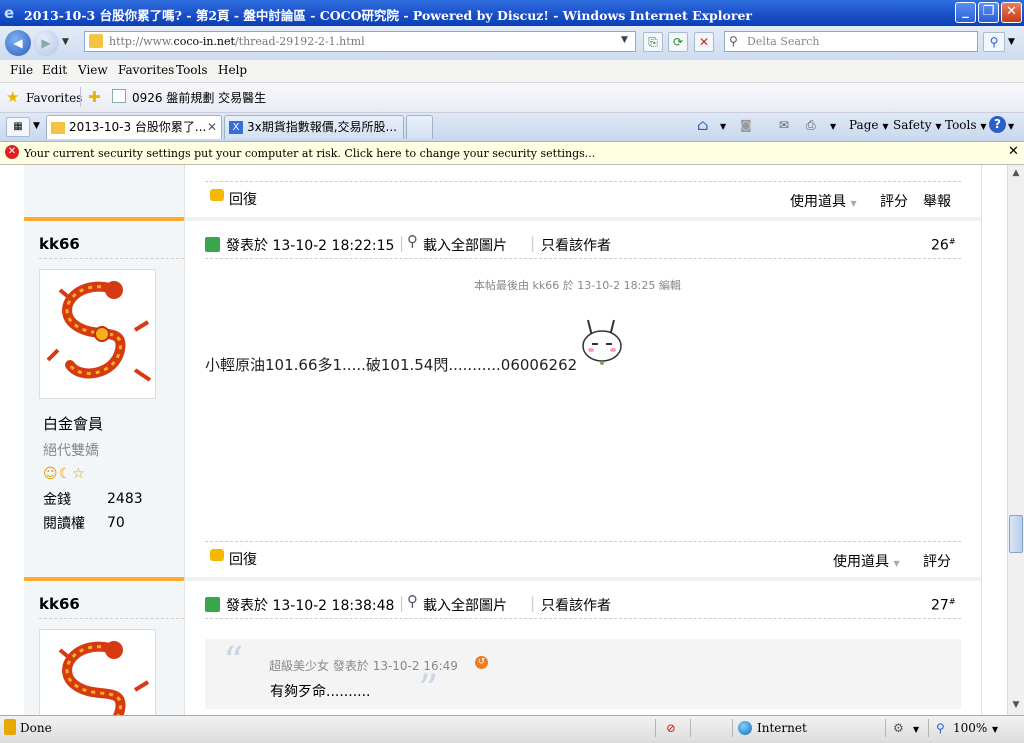 This screenshot has width=1024, height=743. Describe the element at coordinates (1016, 534) in the screenshot. I see `scroll-thumb` at that location.